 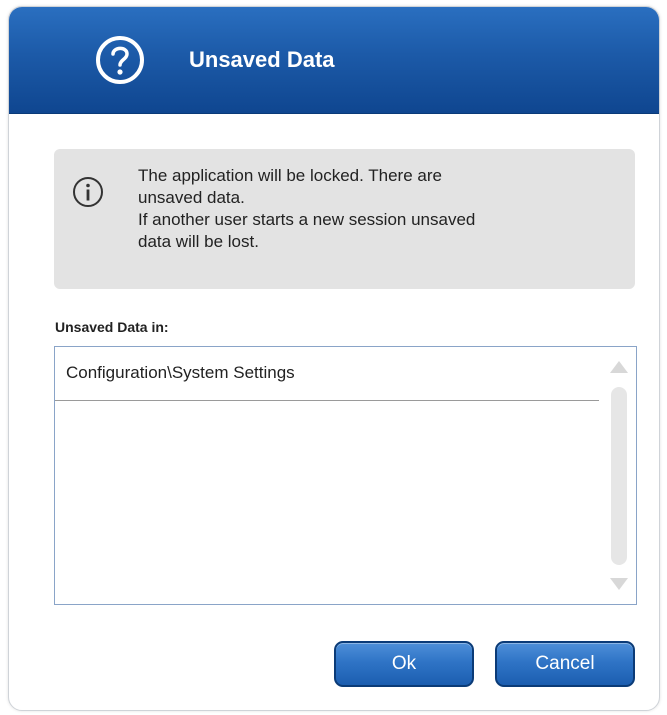 What do you see at coordinates (120, 60) in the screenshot?
I see `question-circle-icon` at bounding box center [120, 60].